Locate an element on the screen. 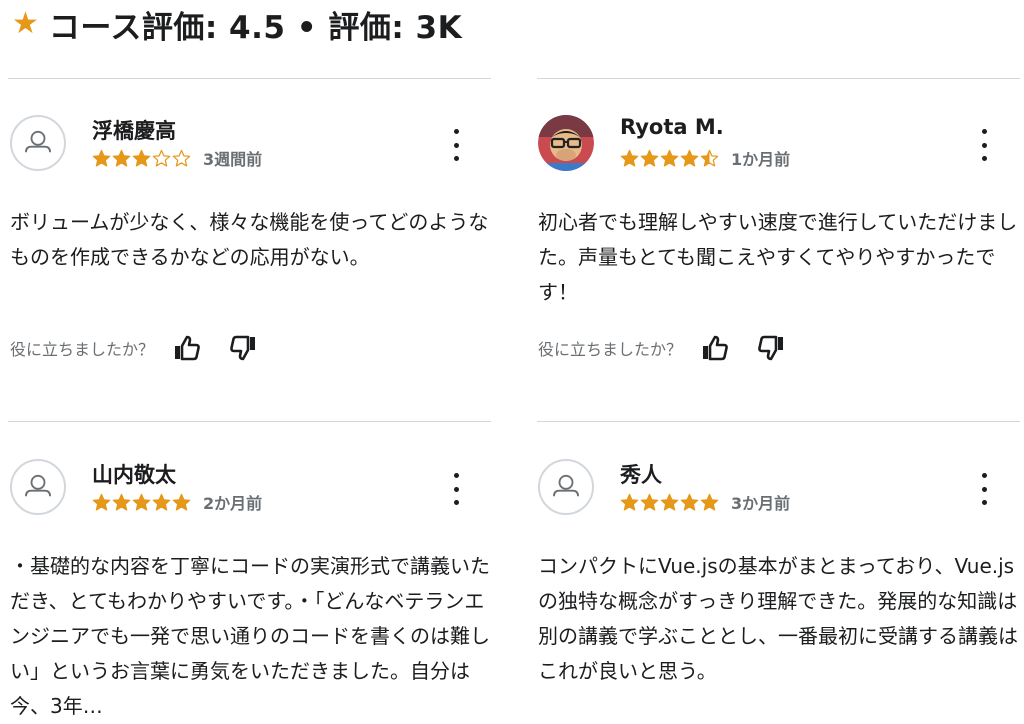 The height and width of the screenshot is (724, 1024). review-rating: 3週間前 is located at coordinates (177, 158).